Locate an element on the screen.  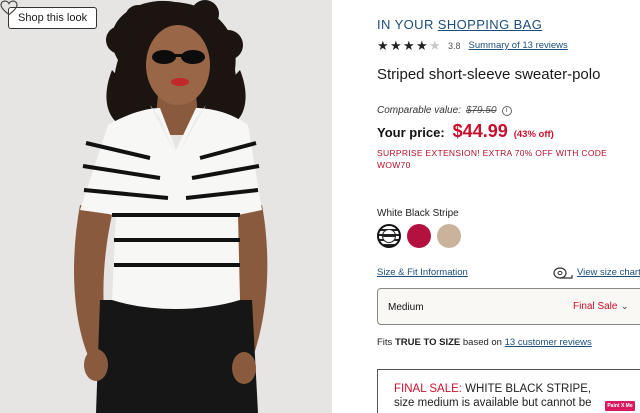
measuring-tape-icon is located at coordinates (563, 273).